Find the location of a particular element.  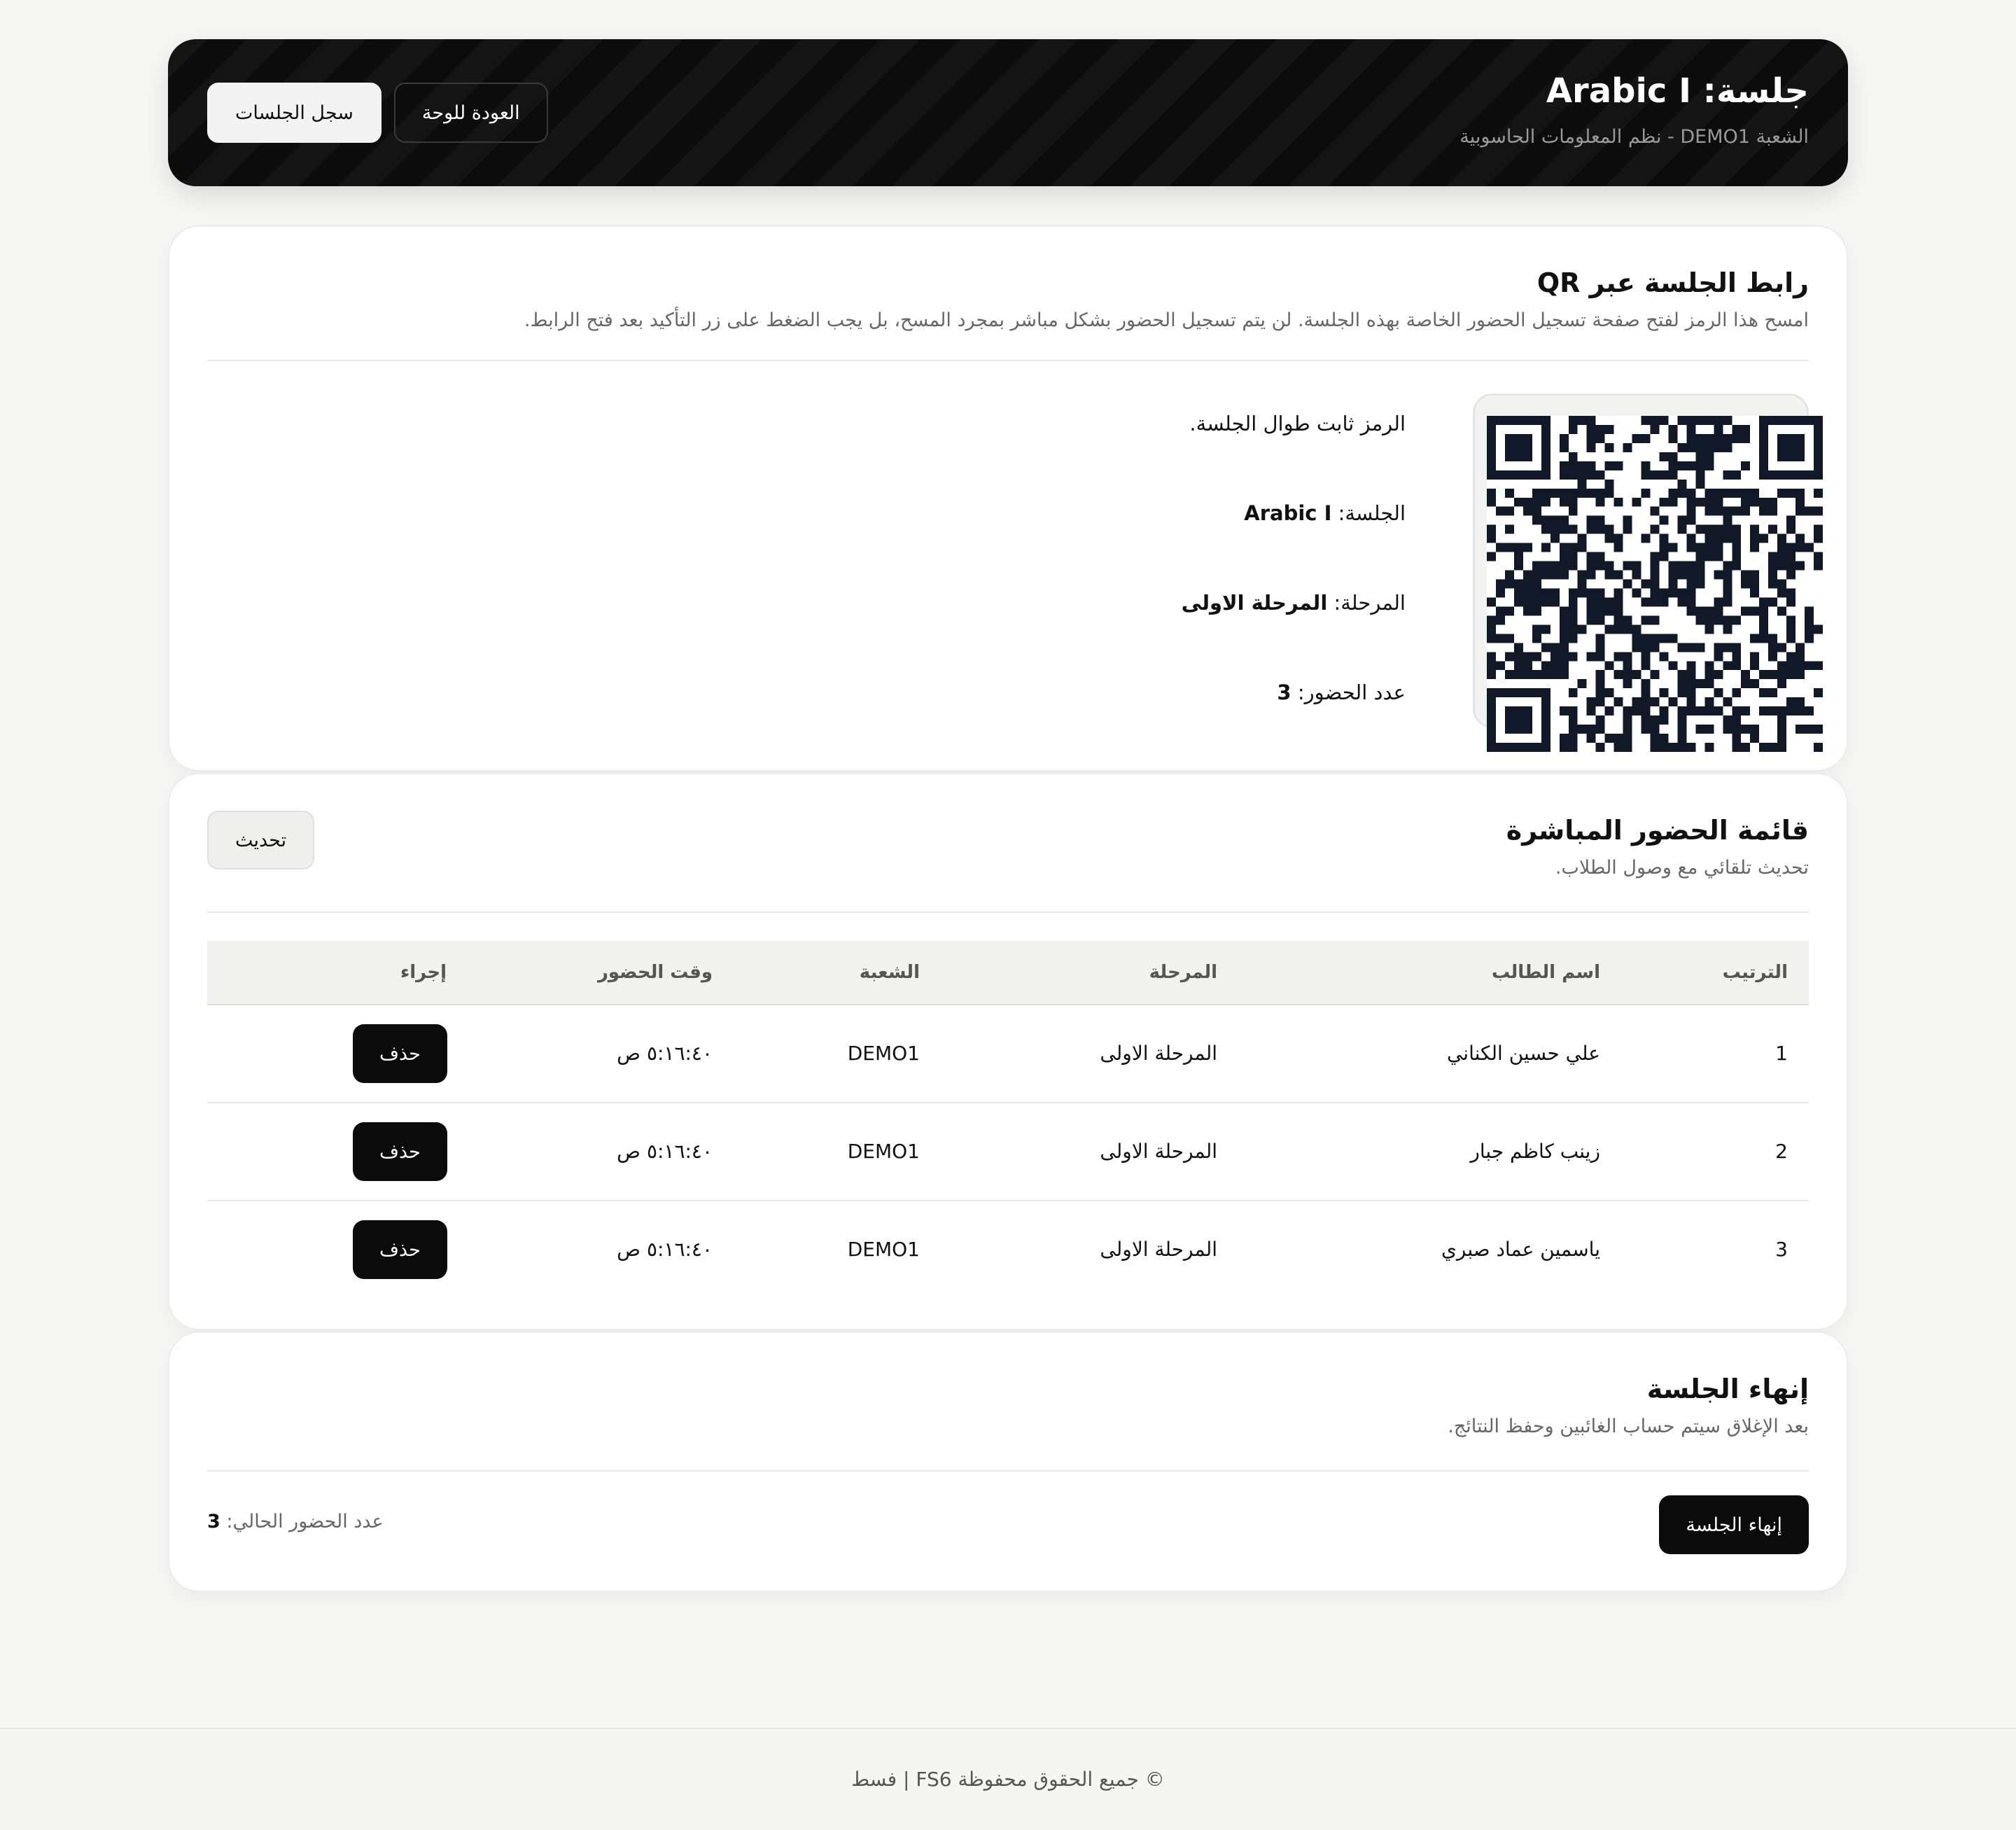

footer-copyright: © جميع الحقوق محفوظة FS6 | فسط is located at coordinates (1008, 1779).